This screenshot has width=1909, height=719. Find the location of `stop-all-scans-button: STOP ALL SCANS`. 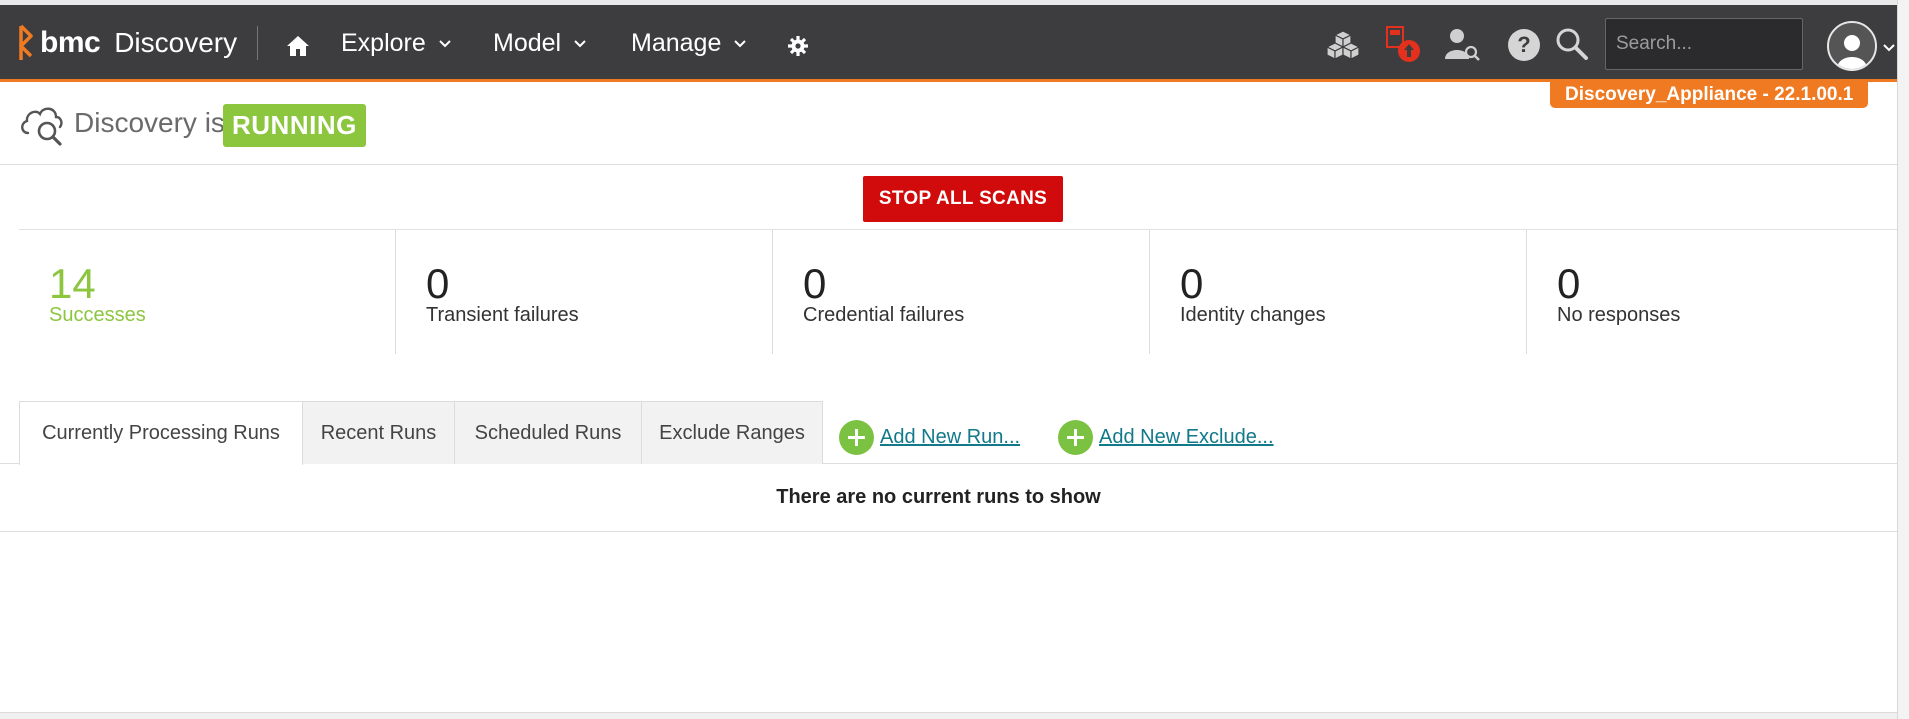

stop-all-scans-button: STOP ALL SCANS is located at coordinates (963, 199).